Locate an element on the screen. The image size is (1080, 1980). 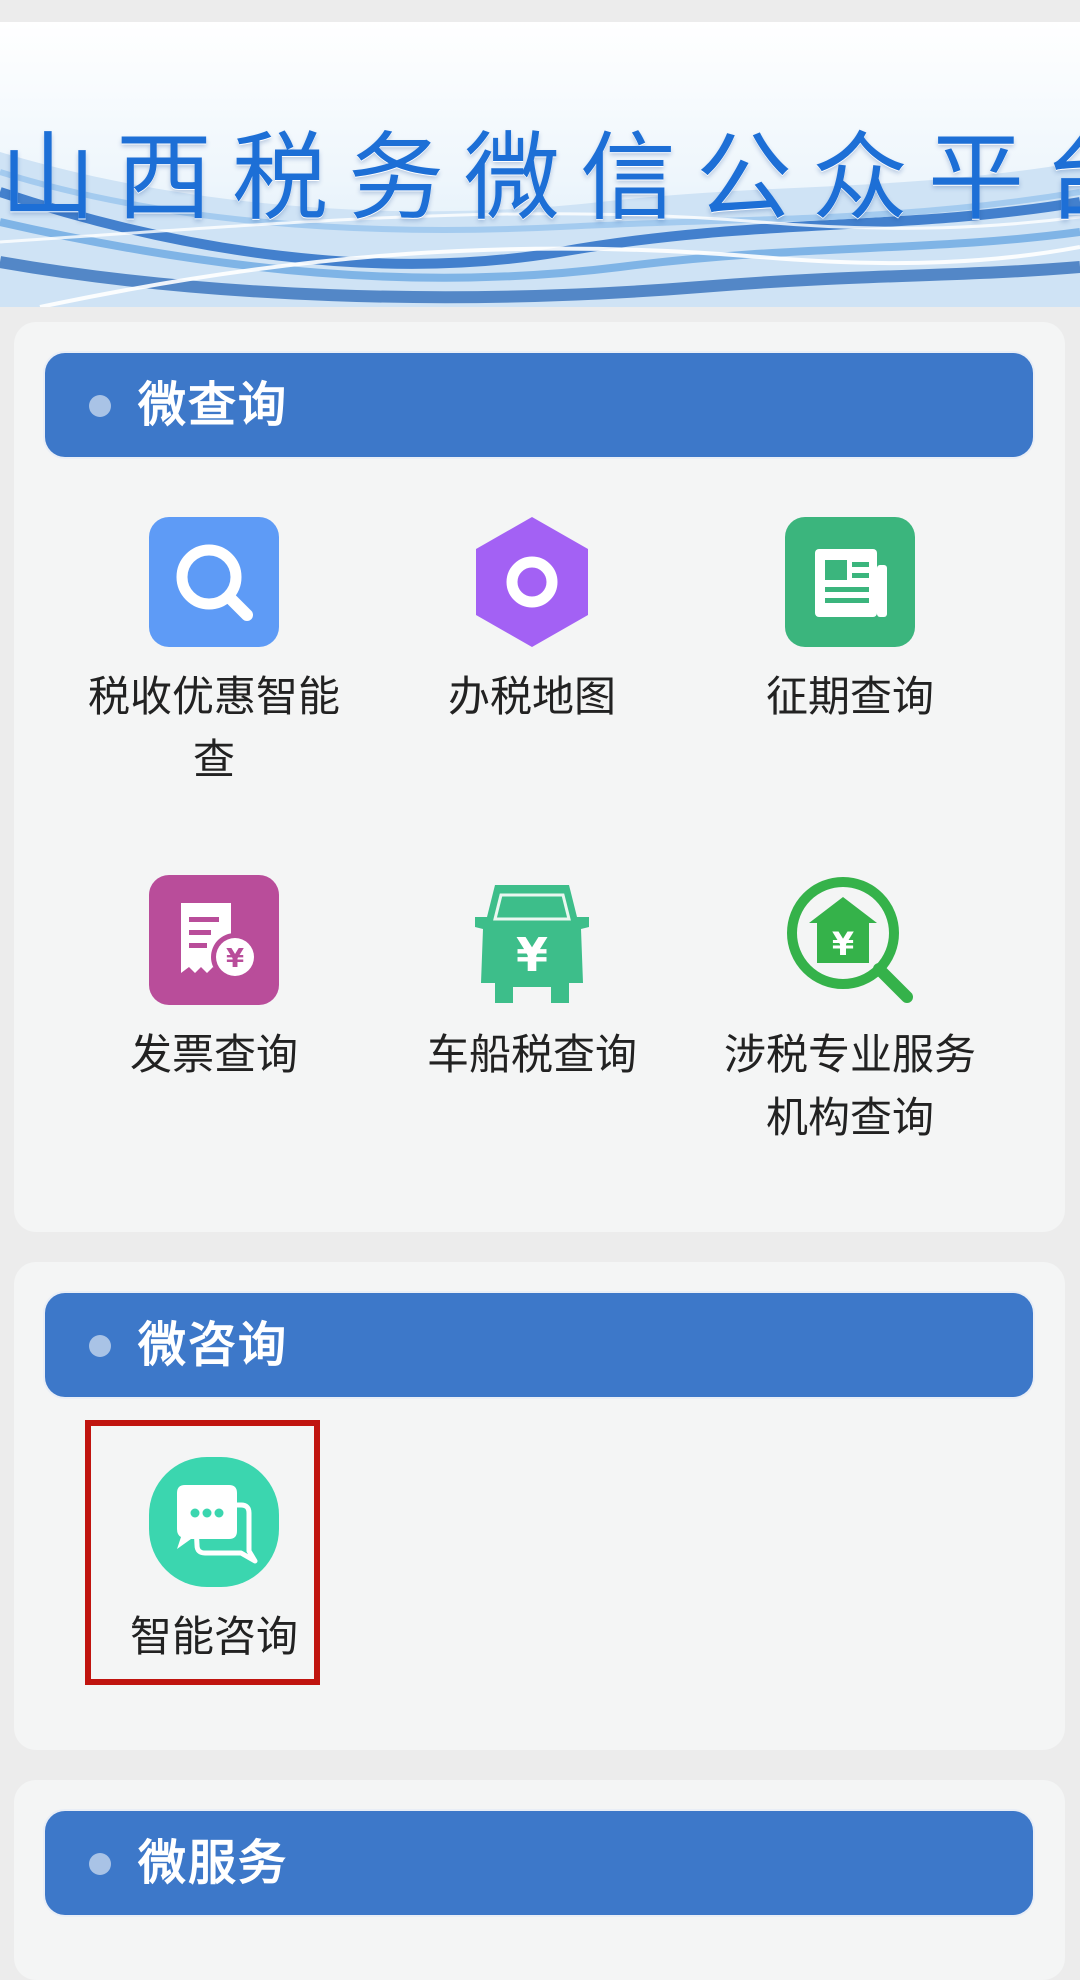
item-vehicle-tax: ¥ 车船税查询 is located at coordinates (532, 980).